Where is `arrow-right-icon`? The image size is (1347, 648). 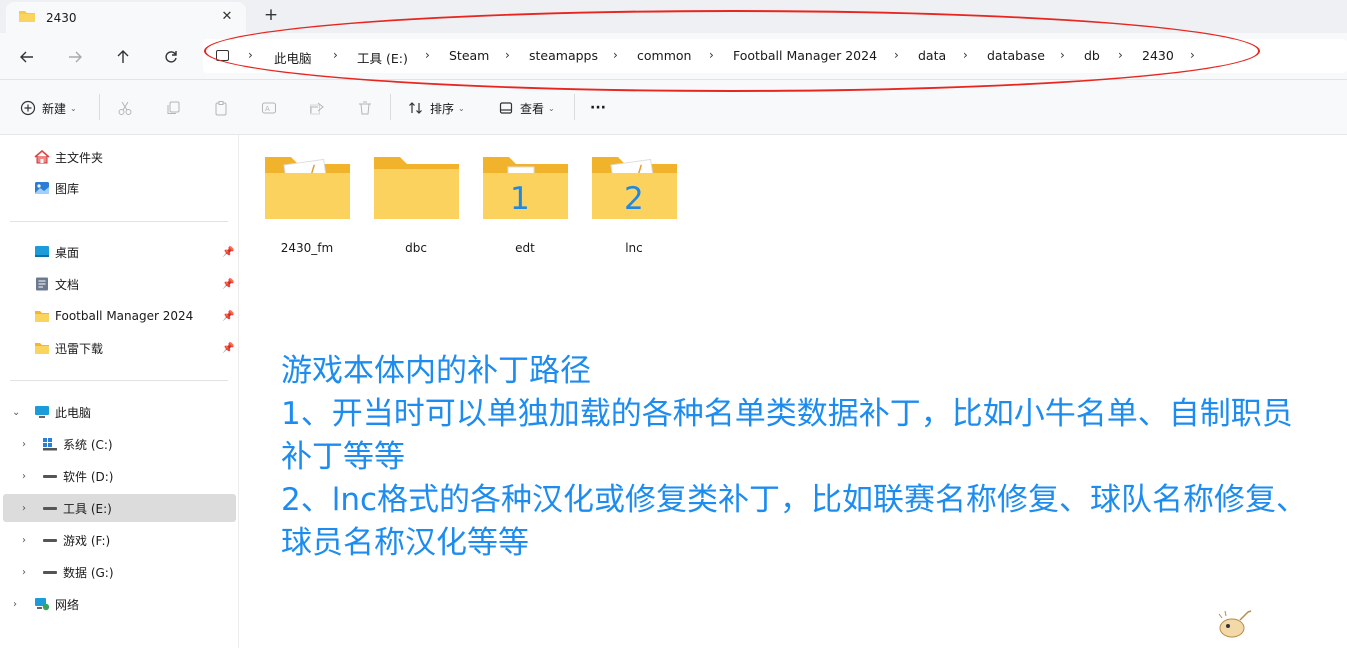
arrow-right-icon is located at coordinates (75, 57).